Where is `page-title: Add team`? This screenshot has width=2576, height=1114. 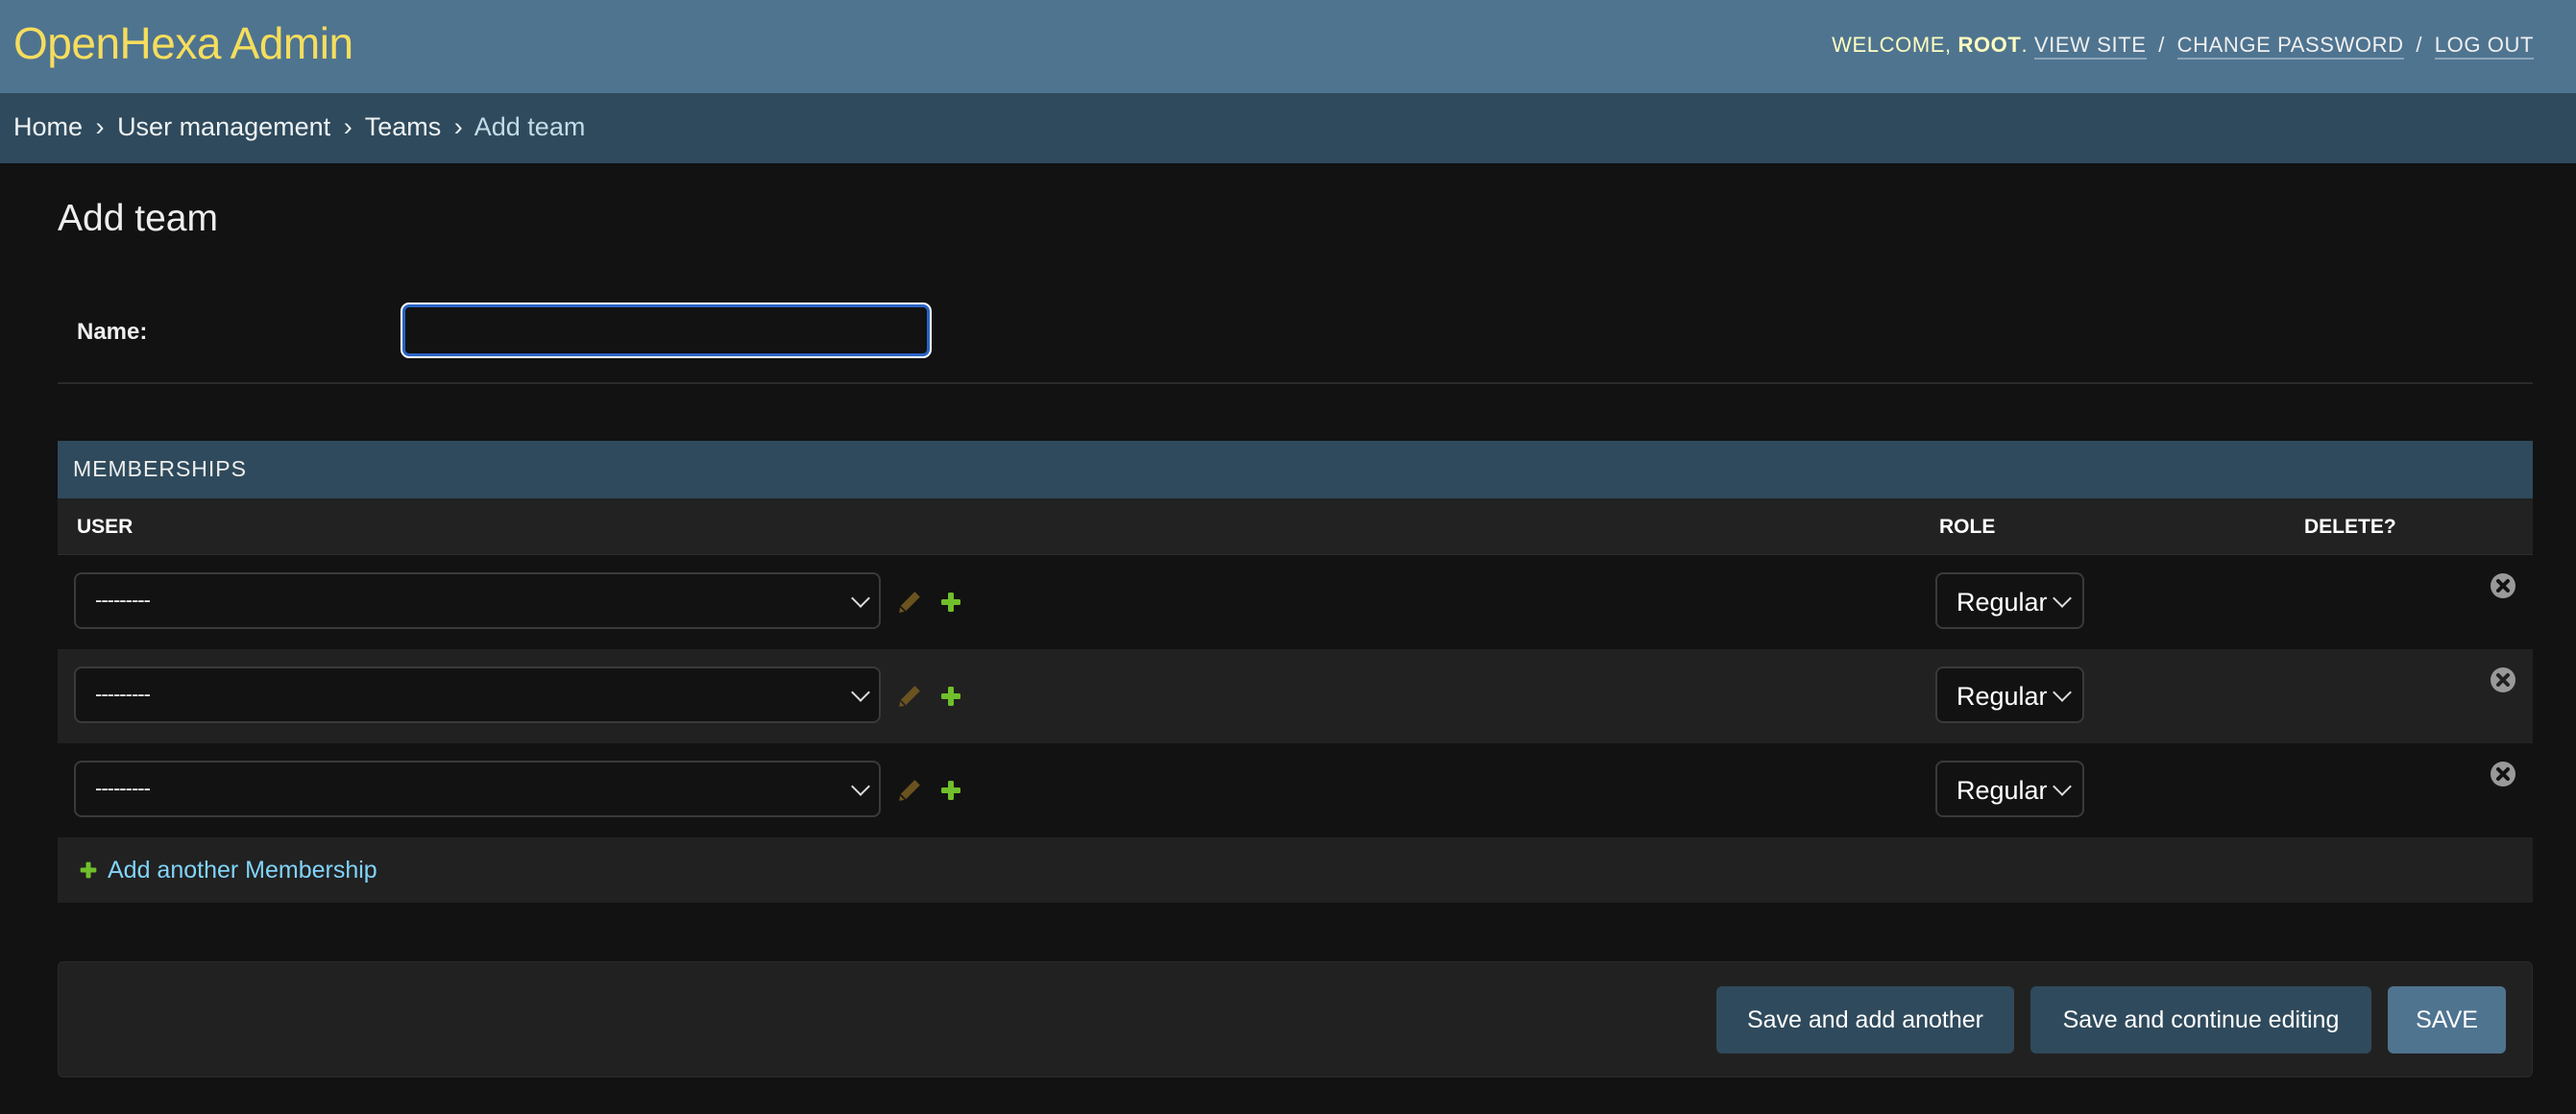 page-title: Add team is located at coordinates (138, 218).